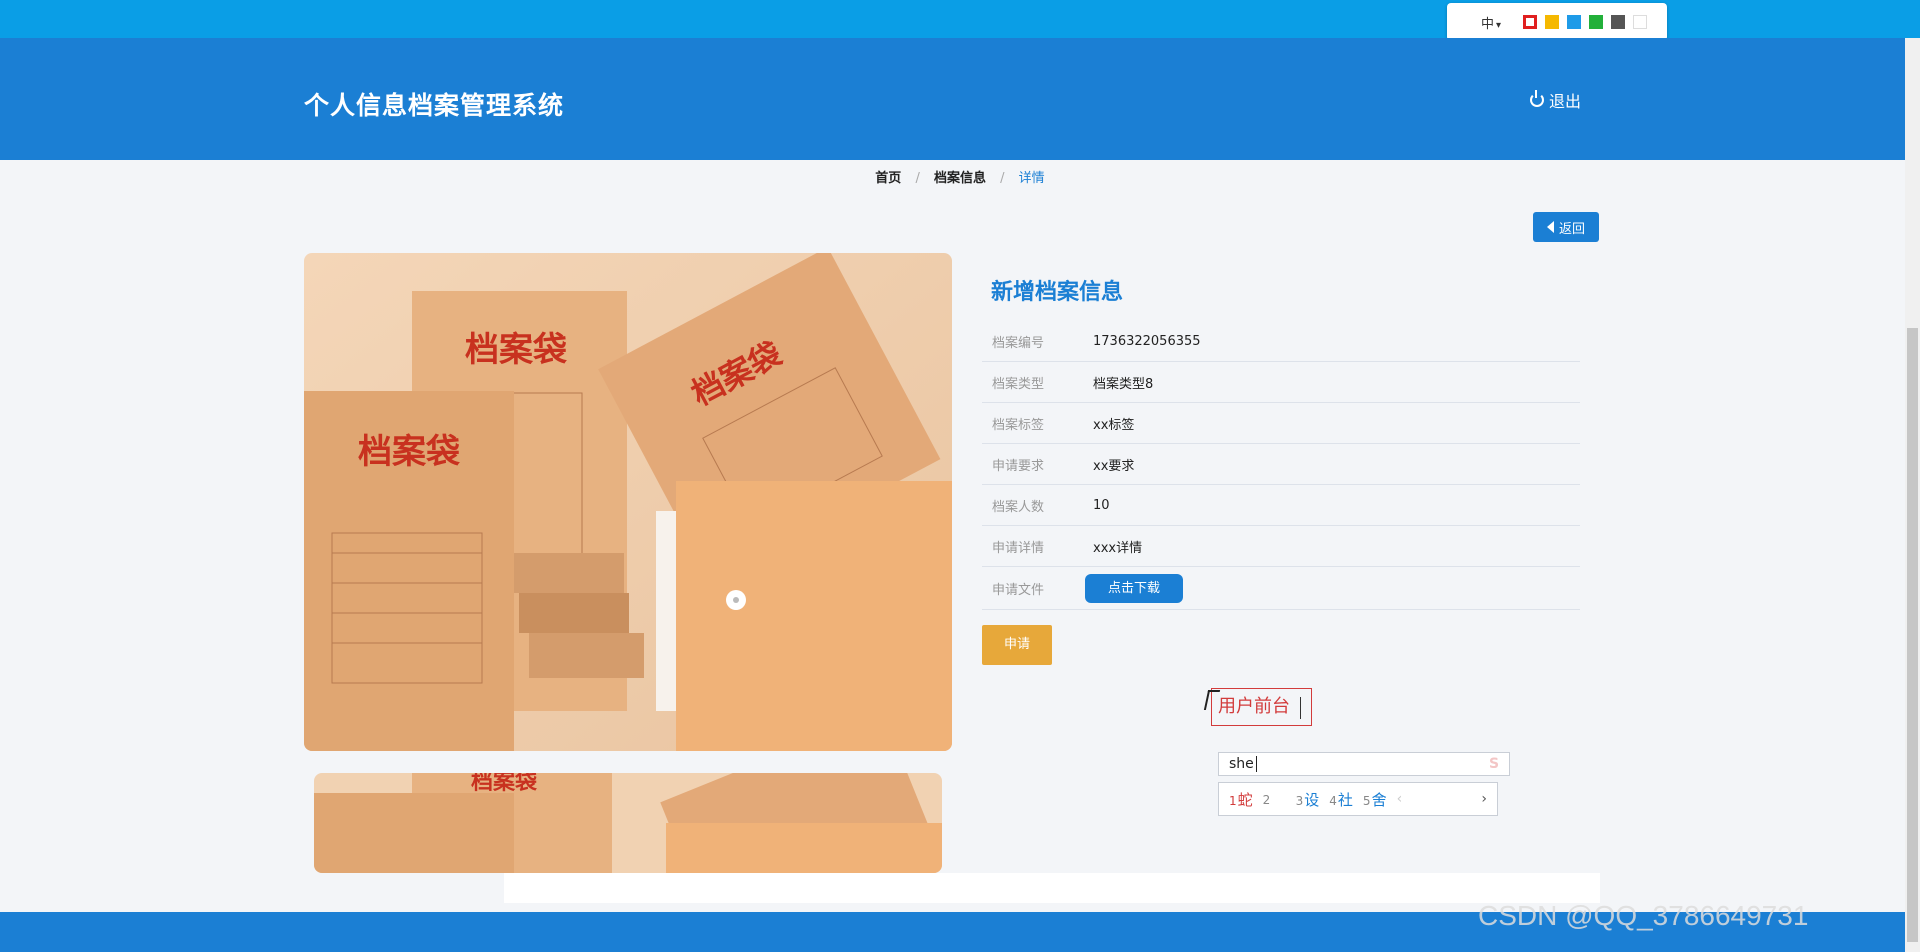 The width and height of the screenshot is (1920, 952). Describe the element at coordinates (1358, 799) in the screenshot. I see `ime-candidate-list: 1蛇 2 3设 4社 5舍 ‹ ›` at that location.